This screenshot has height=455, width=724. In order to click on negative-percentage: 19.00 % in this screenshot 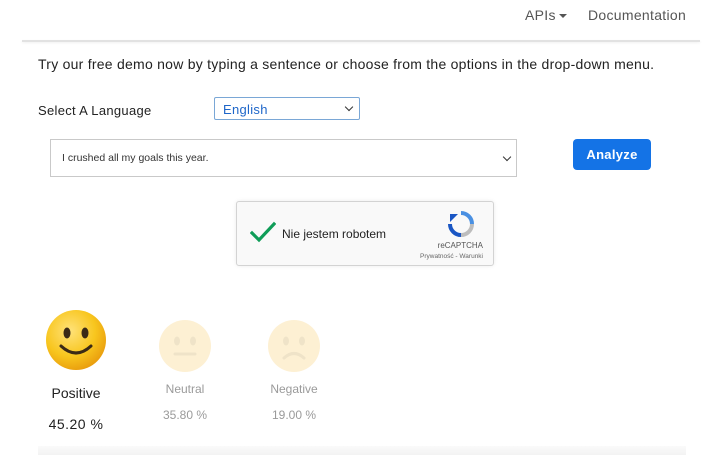, I will do `click(294, 415)`.